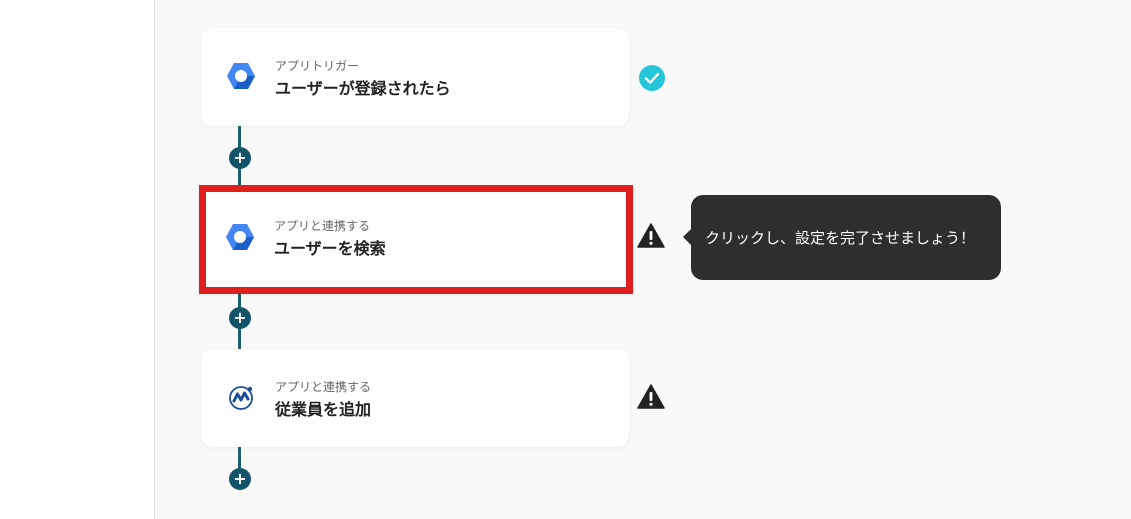  I want to click on left-panel, so click(77, 259).